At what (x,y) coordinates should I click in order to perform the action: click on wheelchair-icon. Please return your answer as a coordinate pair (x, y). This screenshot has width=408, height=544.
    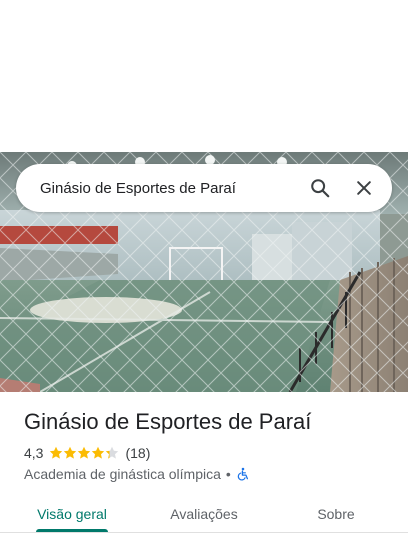
    Looking at the image, I should click on (243, 474).